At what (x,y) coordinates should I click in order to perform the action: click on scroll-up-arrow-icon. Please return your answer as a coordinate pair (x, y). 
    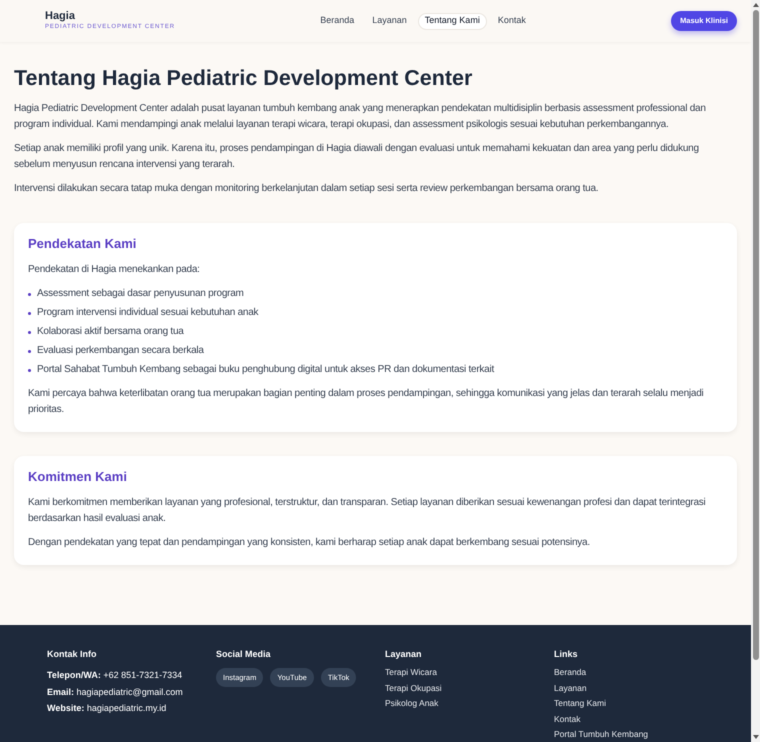
    Looking at the image, I should click on (755, 5).